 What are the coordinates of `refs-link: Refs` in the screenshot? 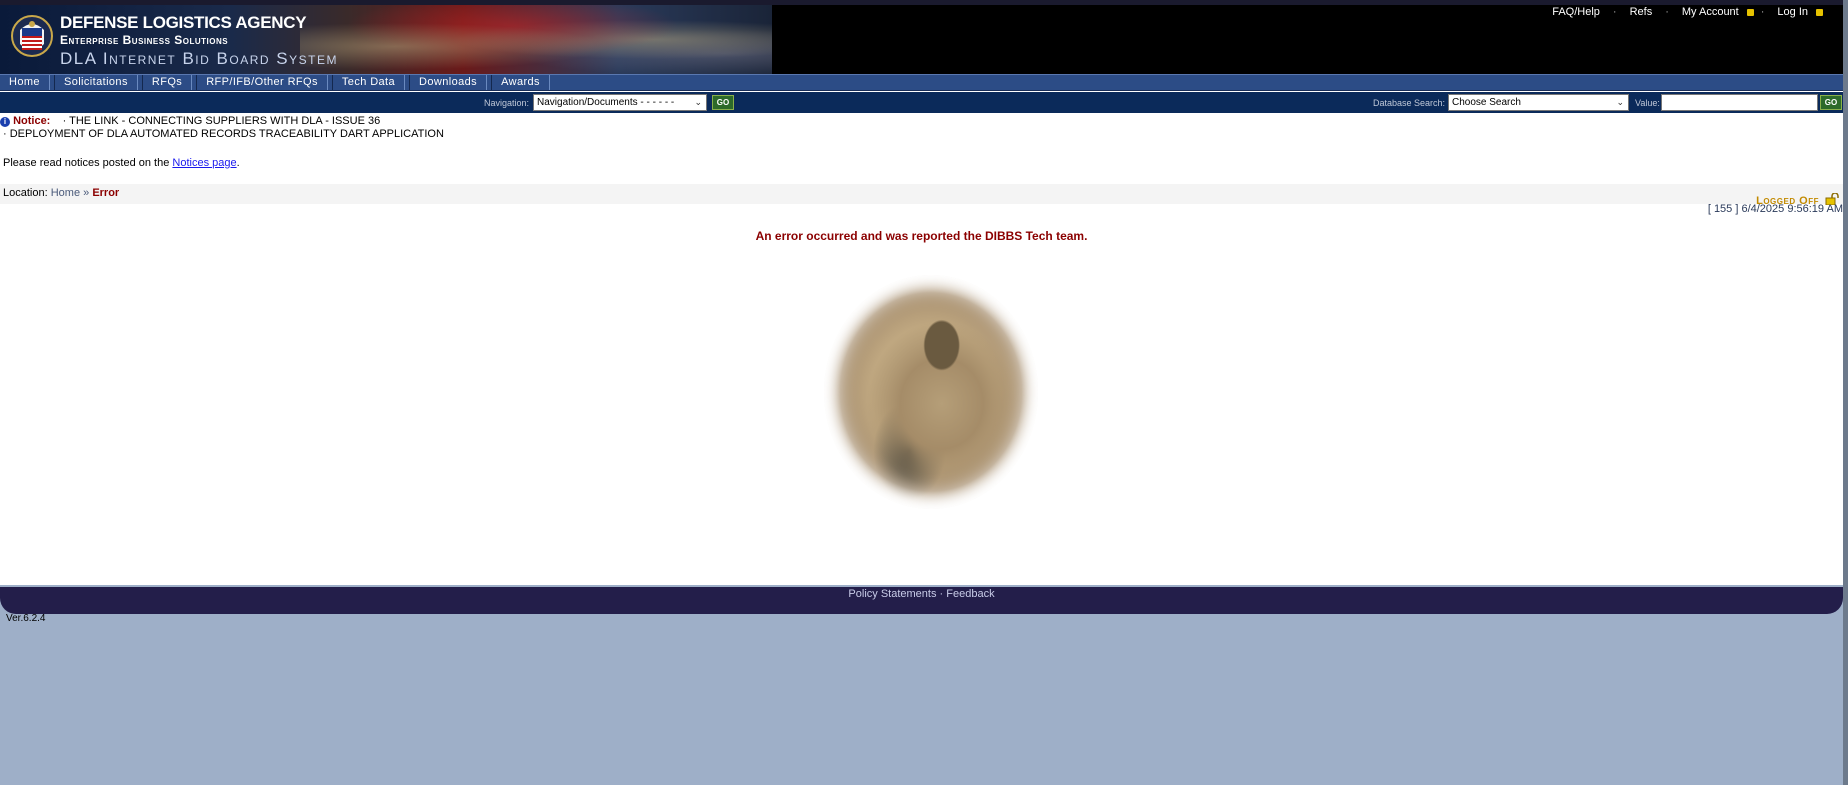 It's located at (1641, 12).